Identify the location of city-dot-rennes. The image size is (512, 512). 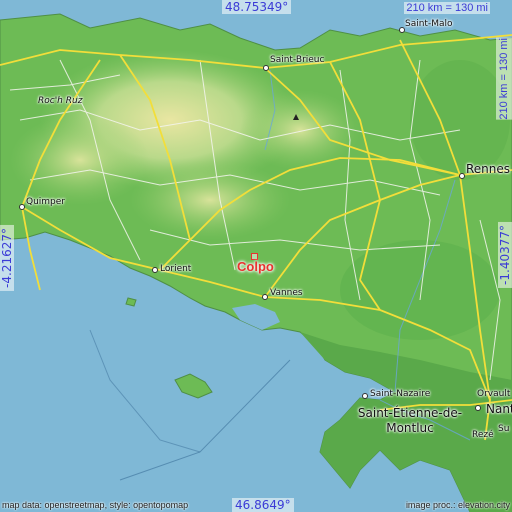
(462, 176).